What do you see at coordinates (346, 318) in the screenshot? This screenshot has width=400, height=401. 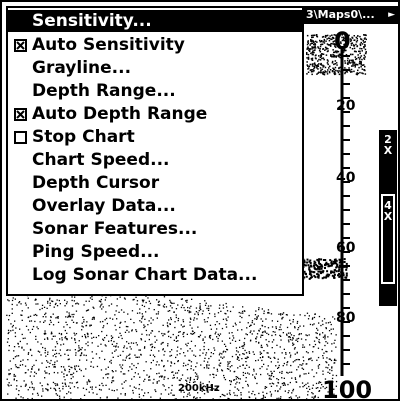 I see `depth-label-80: 80` at bounding box center [346, 318].